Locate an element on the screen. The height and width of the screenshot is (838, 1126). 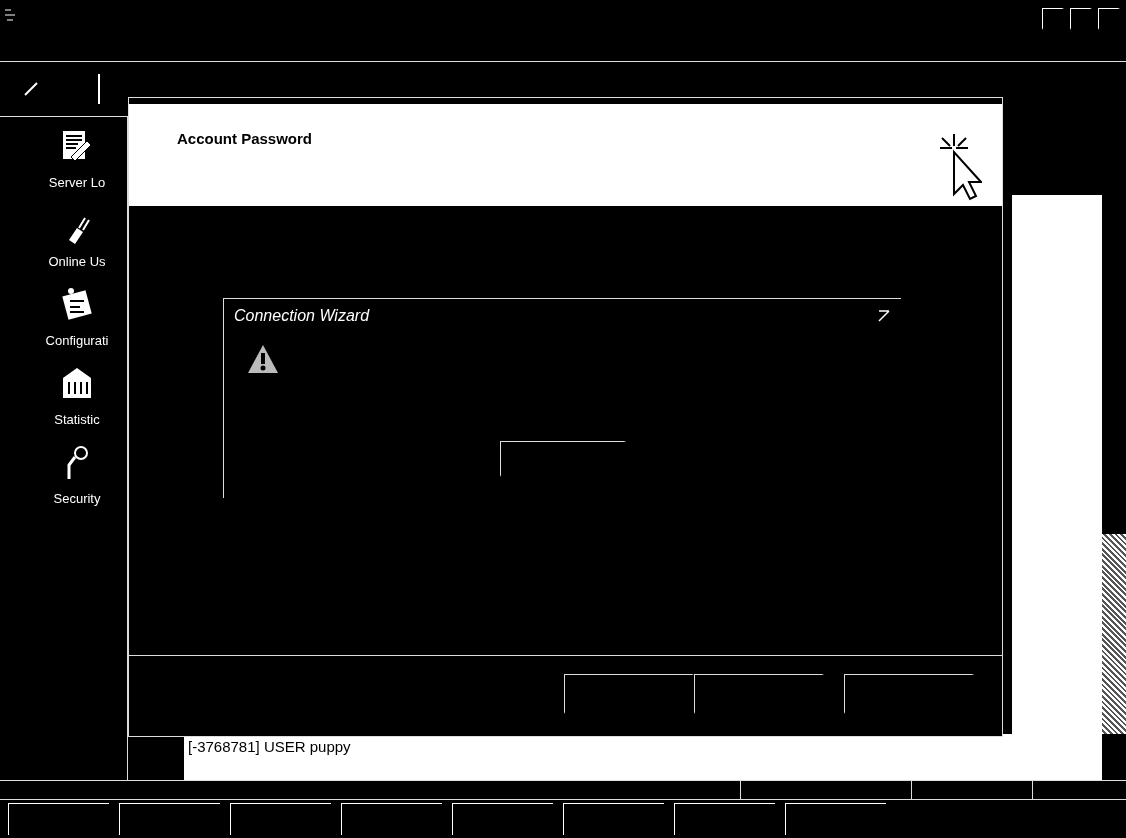
sidebar-item: Server Lo is located at coordinates (77, 158).